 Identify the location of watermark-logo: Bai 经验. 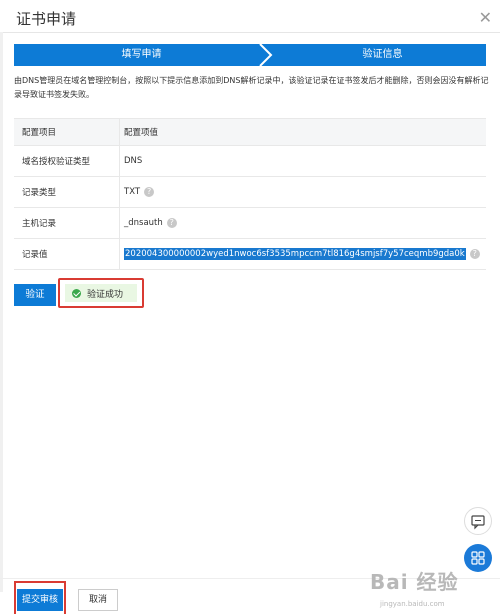
(414, 582).